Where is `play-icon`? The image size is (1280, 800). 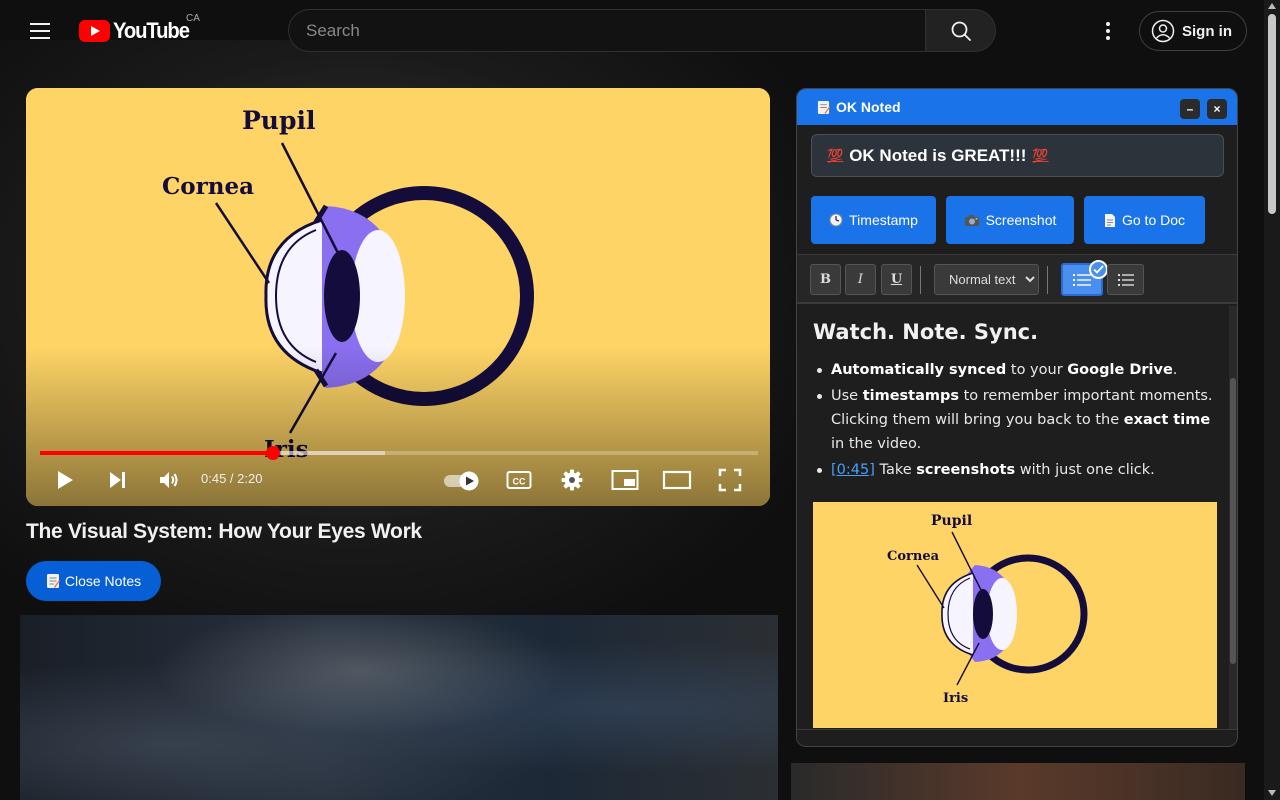 play-icon is located at coordinates (65, 480).